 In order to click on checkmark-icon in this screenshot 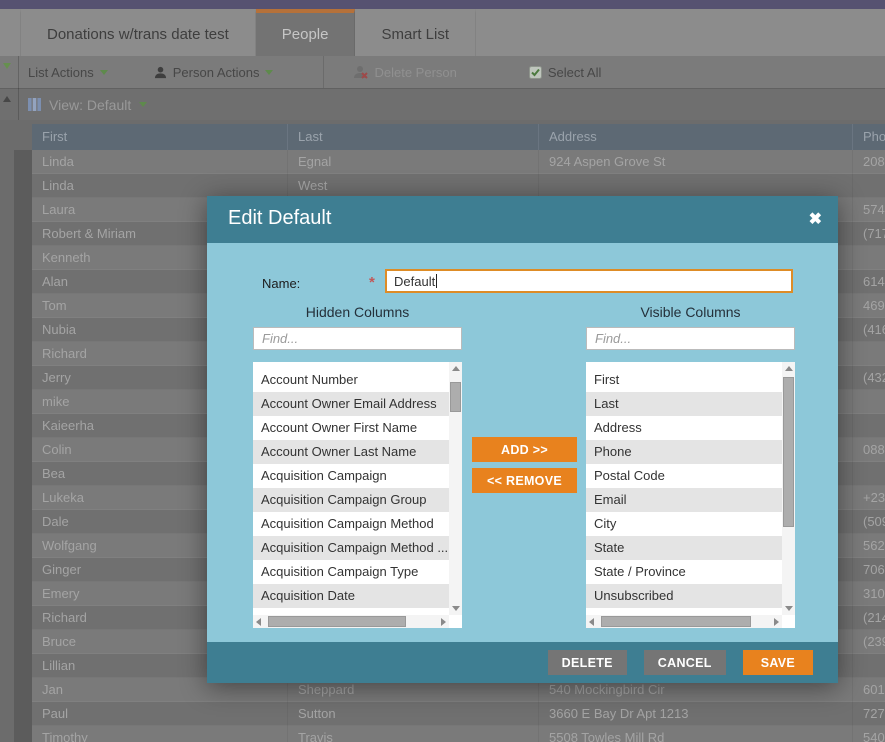, I will do `click(535, 72)`.